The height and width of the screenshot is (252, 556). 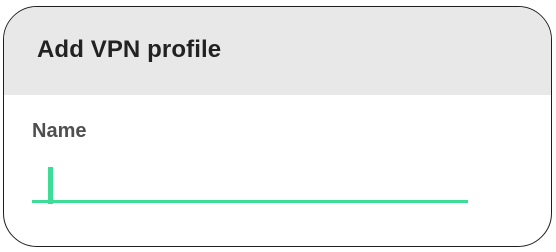 I want to click on name-label: Name, so click(x=59, y=131).